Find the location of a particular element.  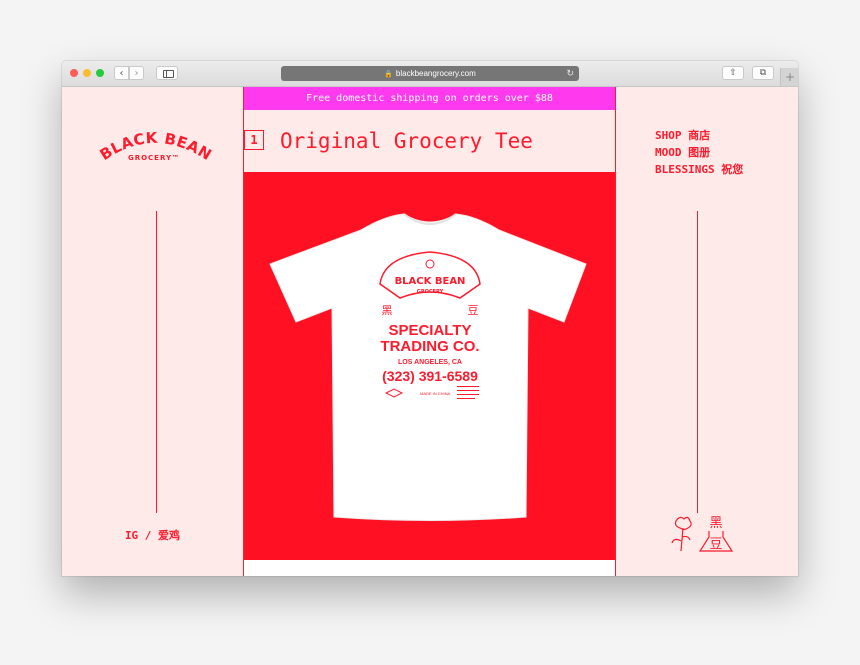

flower-icon is located at coordinates (681, 534).